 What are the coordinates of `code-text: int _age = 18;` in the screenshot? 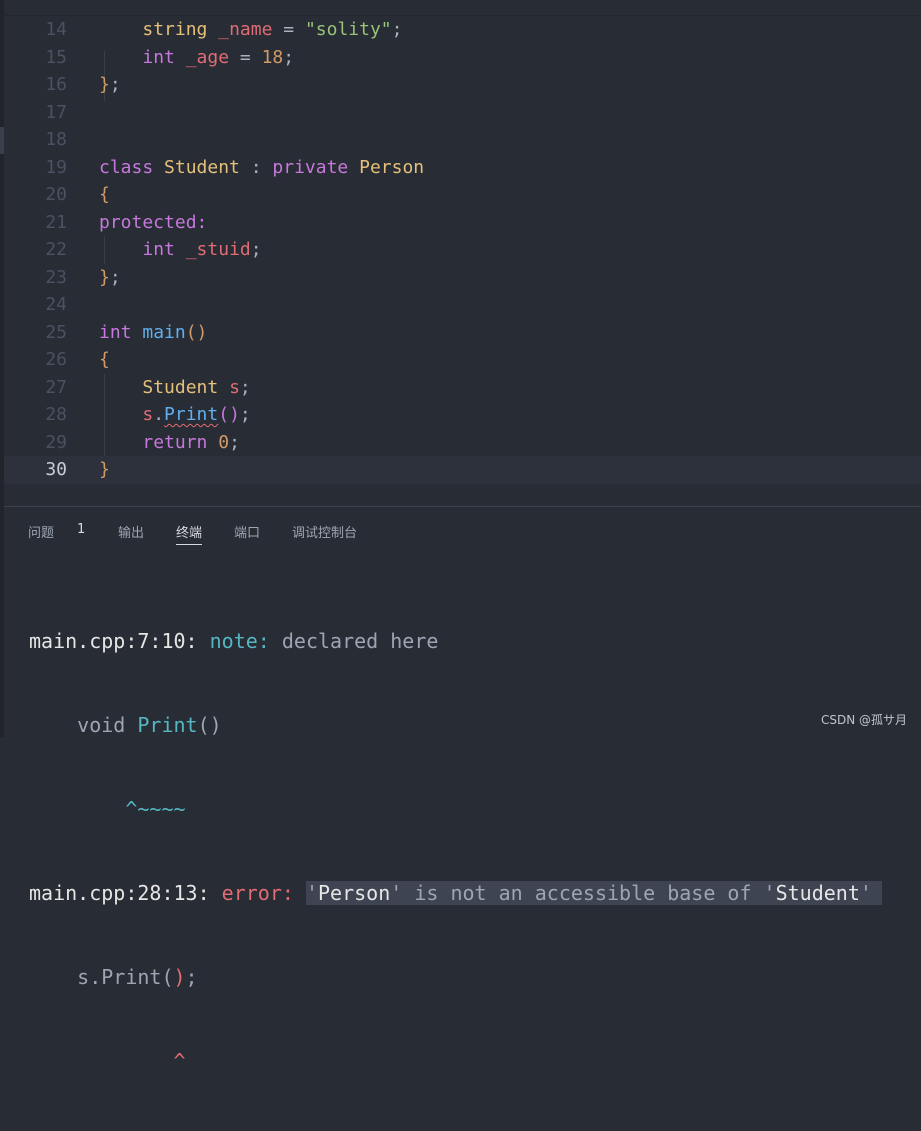 It's located at (196, 58).